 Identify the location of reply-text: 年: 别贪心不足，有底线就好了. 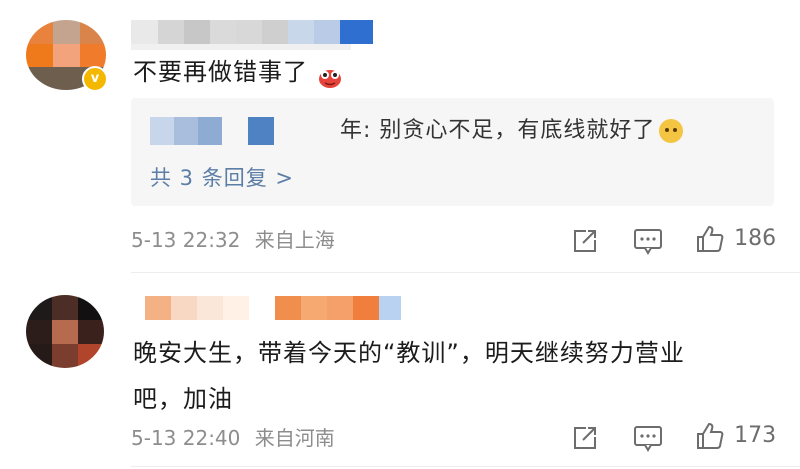
(512, 131).